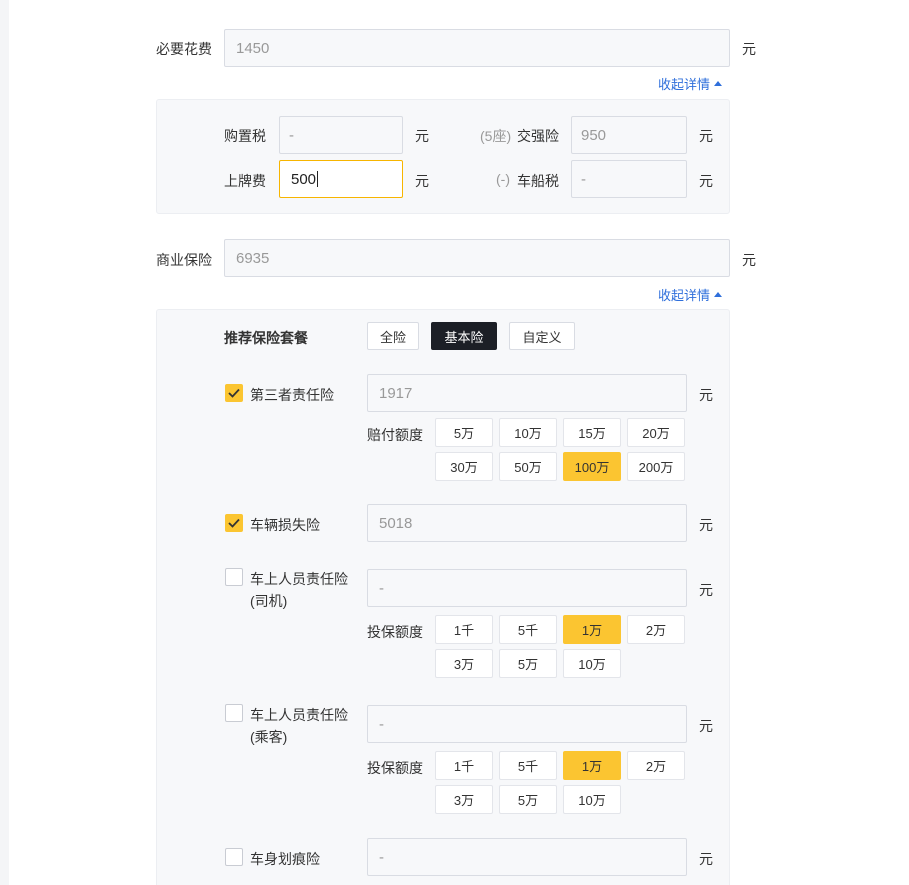  I want to click on vehicle-tax-field: -, so click(629, 179).